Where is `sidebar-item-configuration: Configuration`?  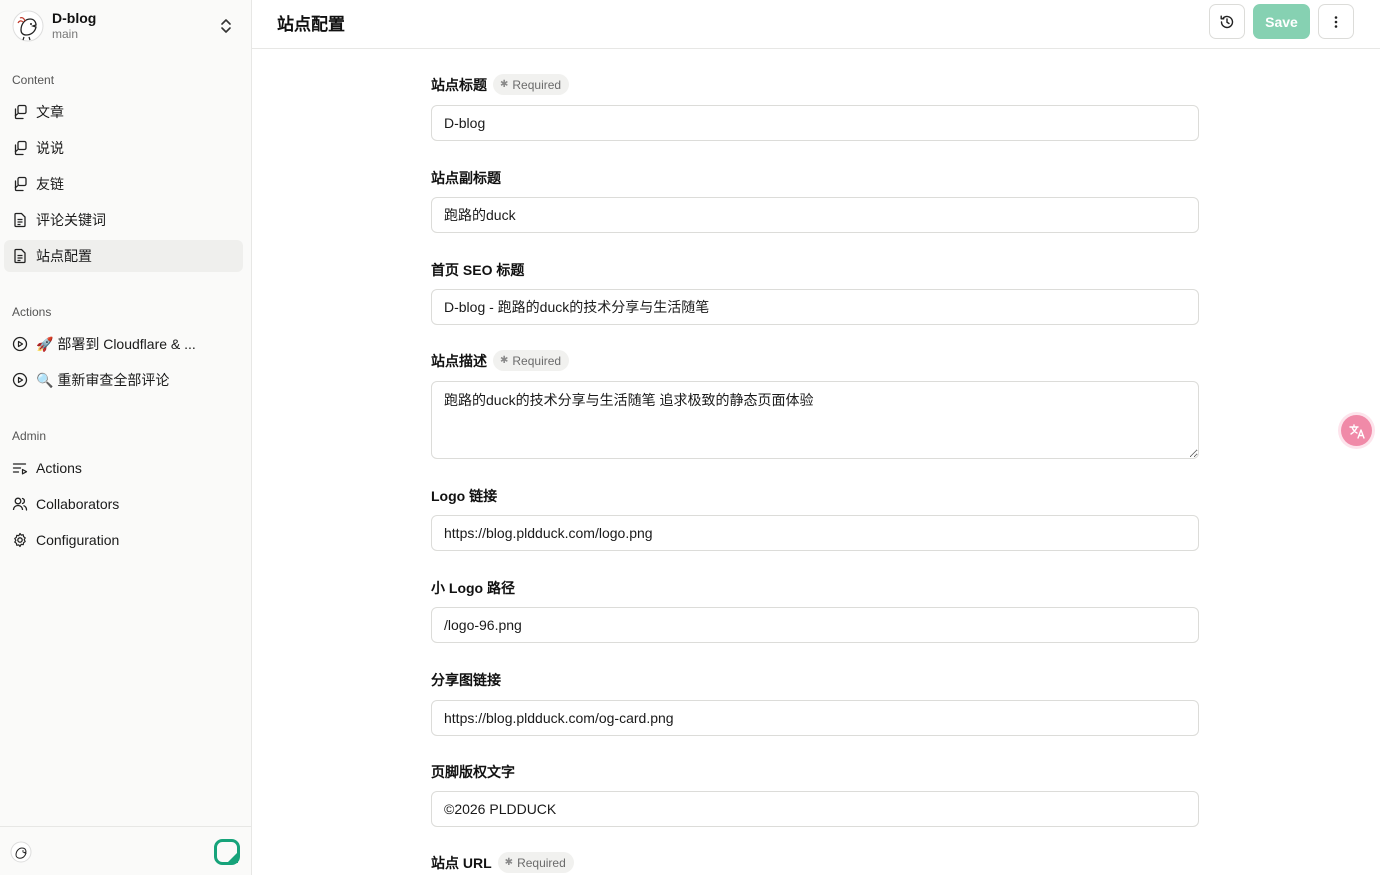
sidebar-item-configuration: Configuration is located at coordinates (123, 540).